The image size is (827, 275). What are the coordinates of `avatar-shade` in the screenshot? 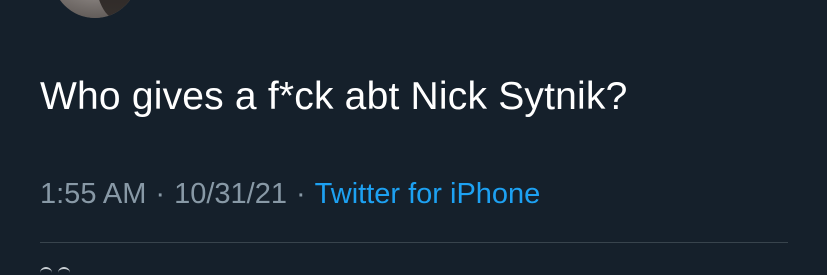 It's located at (95, 9).